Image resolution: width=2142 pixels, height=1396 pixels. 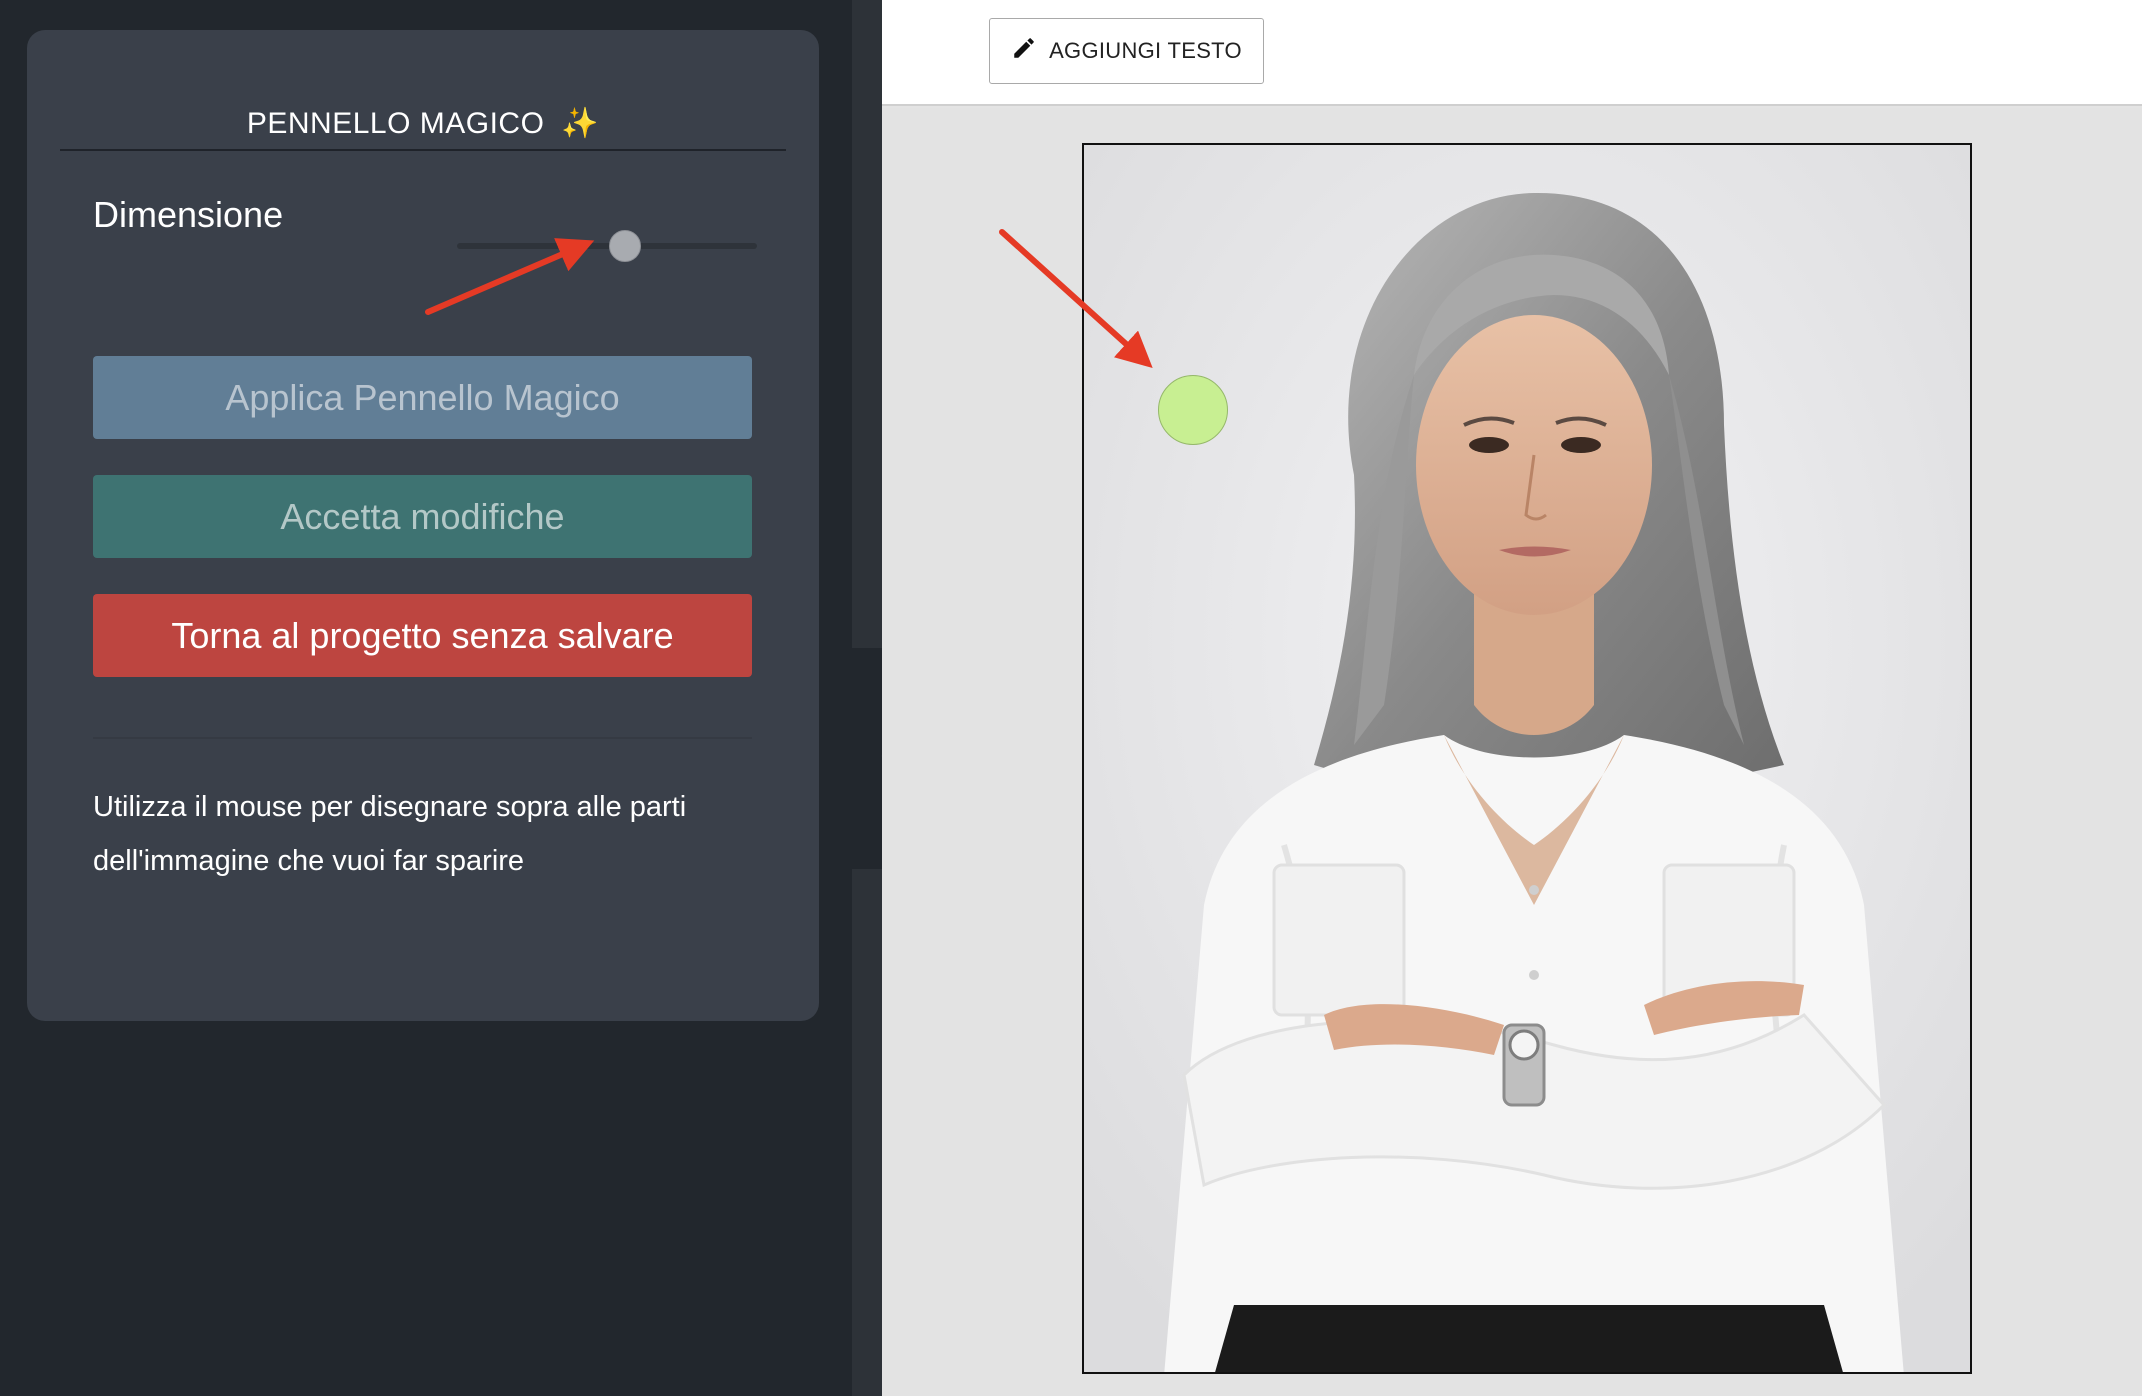 I want to click on add-text-label: AGGIUNGI TESTO, so click(x=1145, y=50).